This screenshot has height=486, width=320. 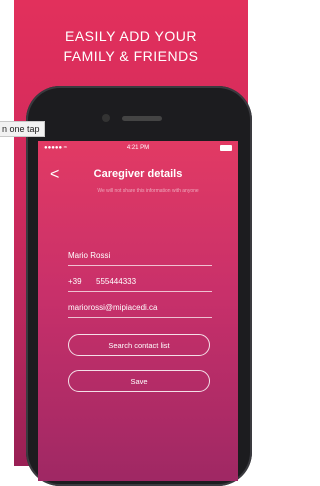 I want to click on front-camera-icon, so click(x=106, y=118).